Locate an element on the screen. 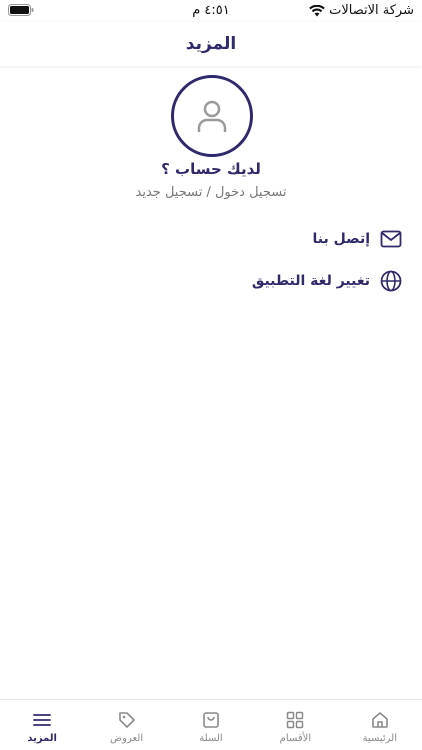  battery-icon is located at coordinates (21, 10).